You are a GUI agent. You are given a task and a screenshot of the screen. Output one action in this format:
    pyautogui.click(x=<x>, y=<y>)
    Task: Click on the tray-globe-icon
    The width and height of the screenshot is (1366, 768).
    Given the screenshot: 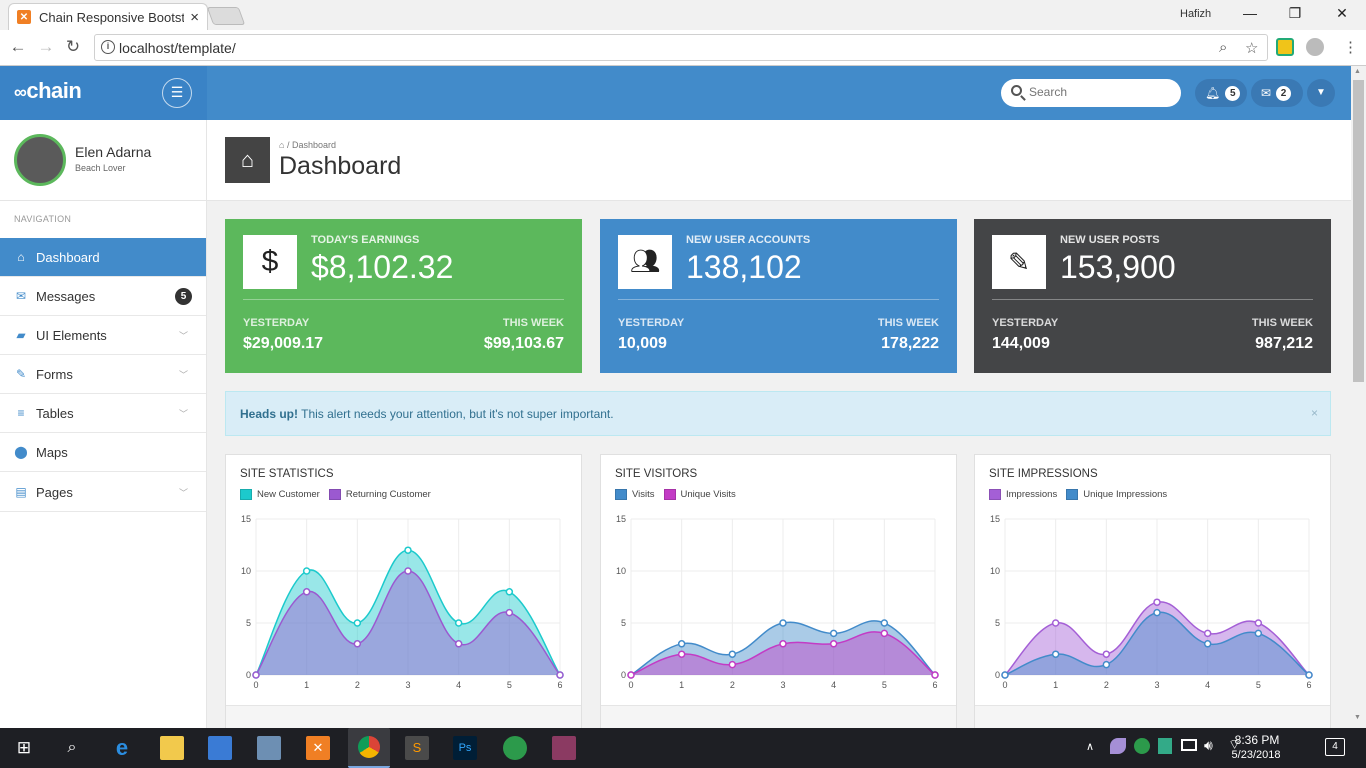 What is the action you would take?
    pyautogui.click(x=1142, y=746)
    